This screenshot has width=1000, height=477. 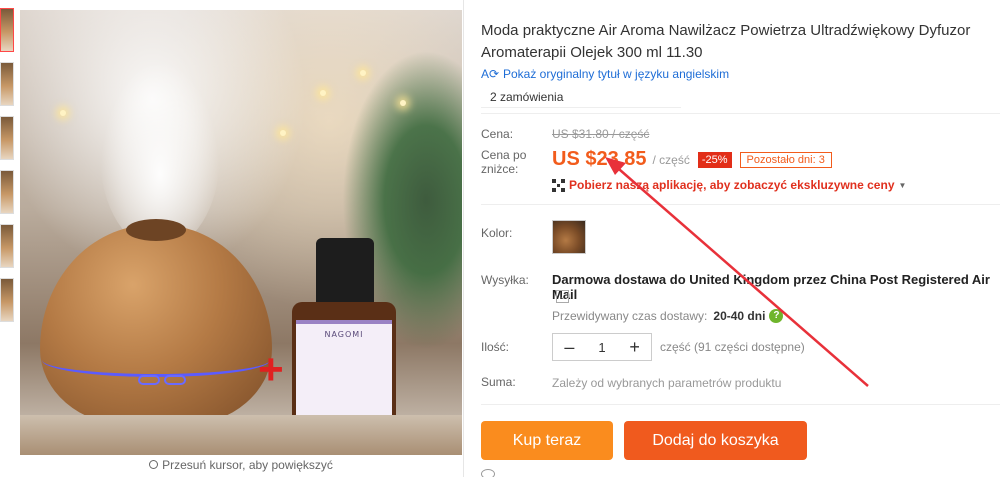 I want to click on delivery-eta: Przewidywany czas dostawy: 20-40 dni ?, so click(x=668, y=316).